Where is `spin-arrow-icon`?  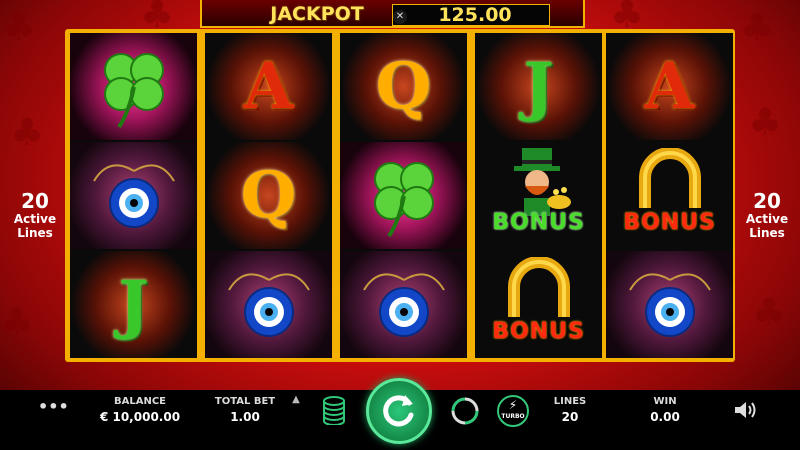
spin-arrow-icon is located at coordinates (398, 411).